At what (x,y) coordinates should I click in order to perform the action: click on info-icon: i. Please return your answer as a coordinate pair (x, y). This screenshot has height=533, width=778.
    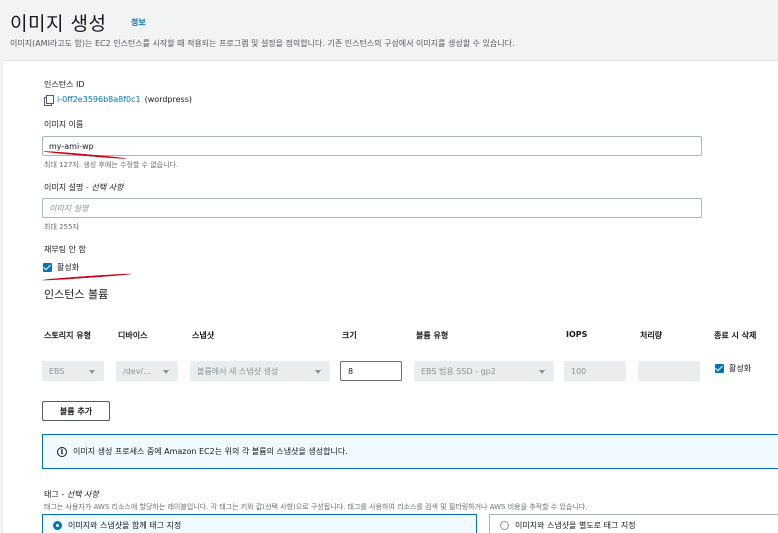
    Looking at the image, I should click on (62, 451).